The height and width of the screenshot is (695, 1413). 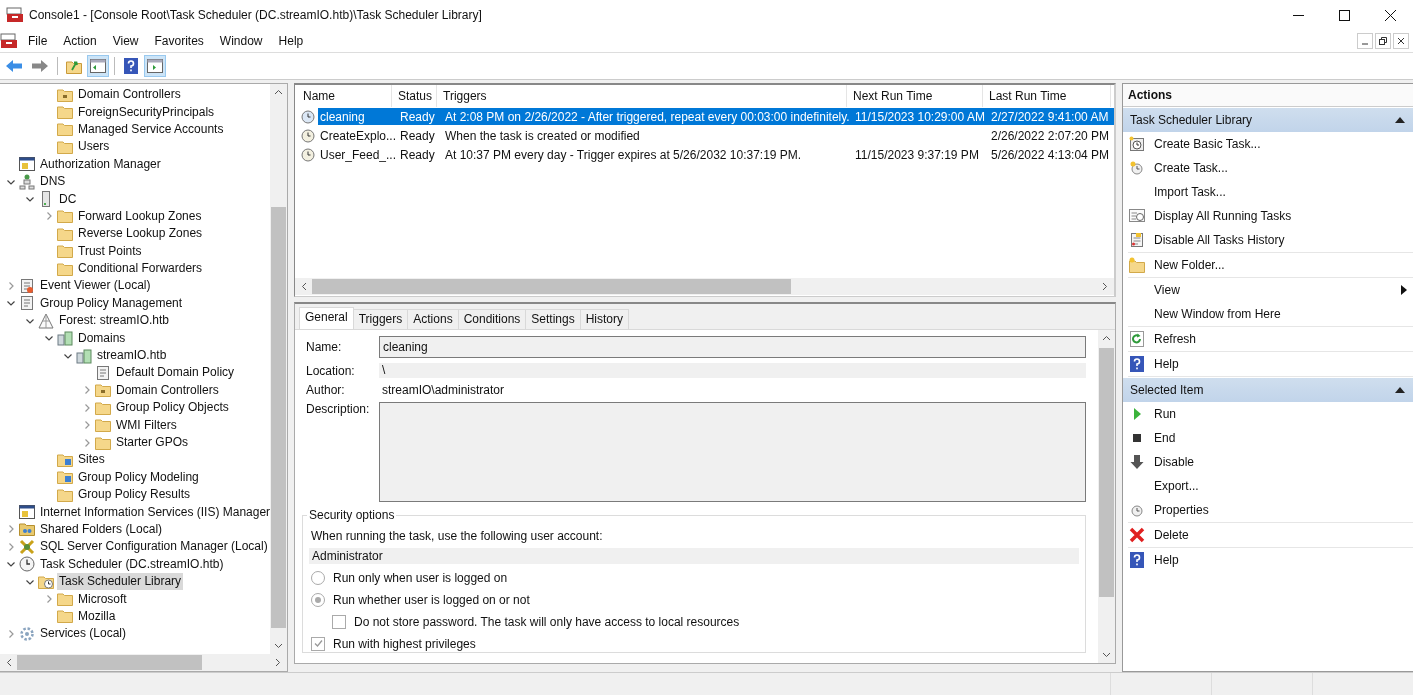 I want to click on tree-item: Group Policy Management, so click(x=111, y=303).